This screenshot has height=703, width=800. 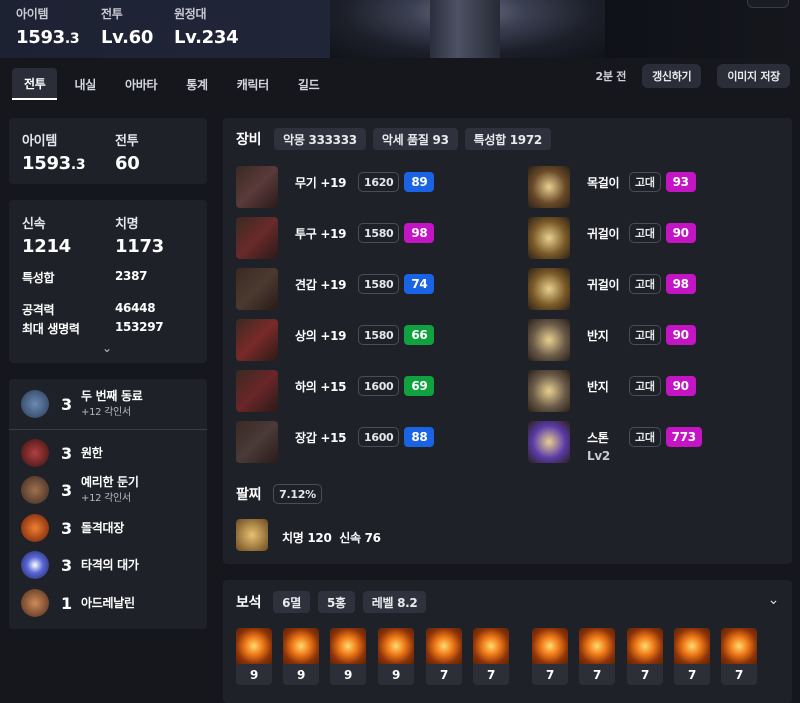 What do you see at coordinates (598, 387) in the screenshot?
I see `accessory-name: 반지` at bounding box center [598, 387].